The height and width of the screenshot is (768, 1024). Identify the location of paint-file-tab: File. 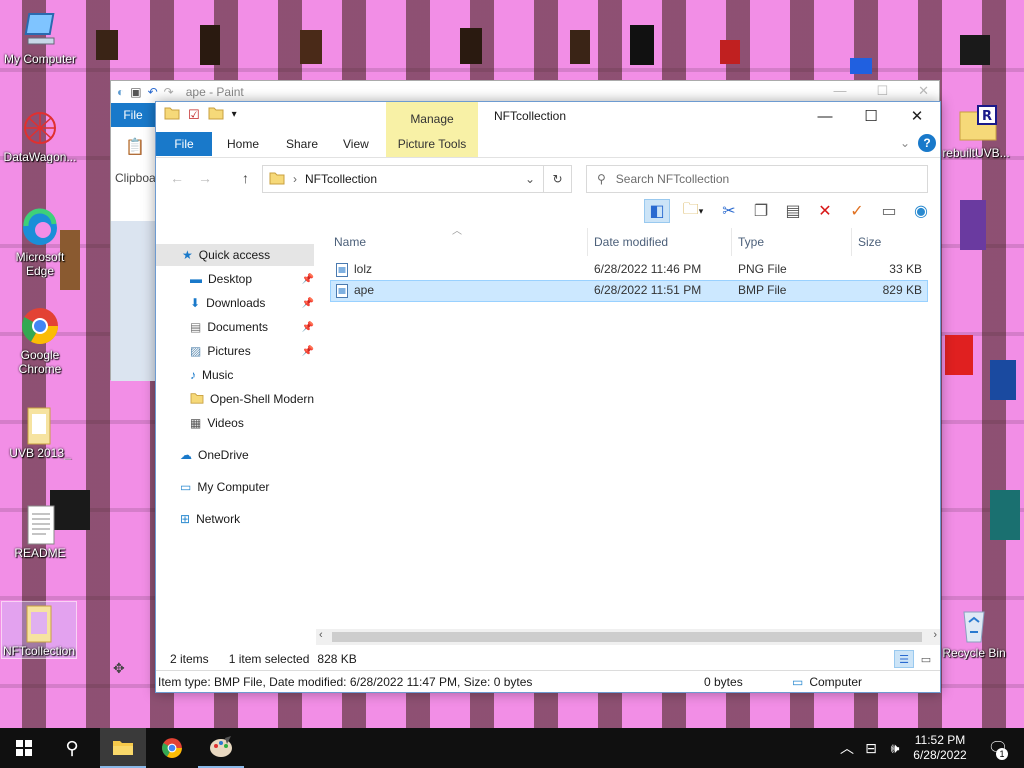
(133, 115).